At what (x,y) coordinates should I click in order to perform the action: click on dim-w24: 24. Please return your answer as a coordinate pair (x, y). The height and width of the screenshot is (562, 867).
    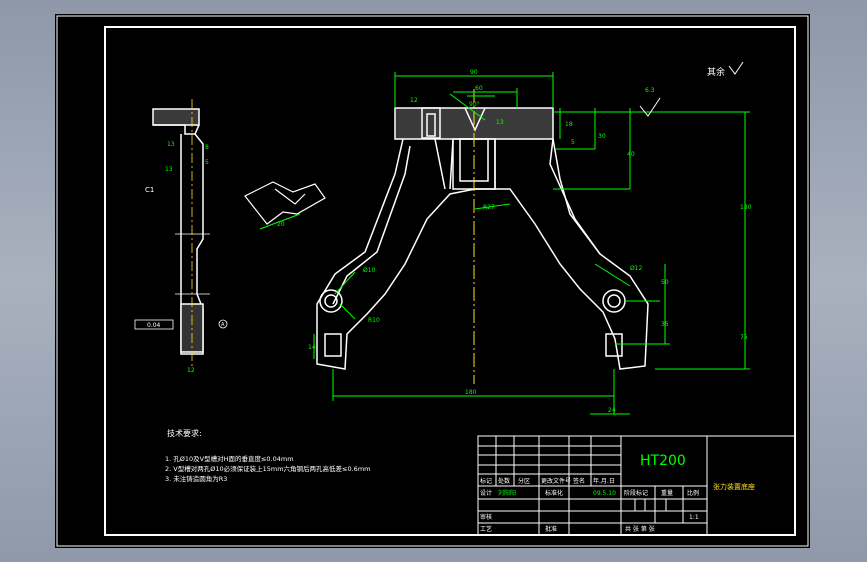
    Looking at the image, I should click on (612, 410).